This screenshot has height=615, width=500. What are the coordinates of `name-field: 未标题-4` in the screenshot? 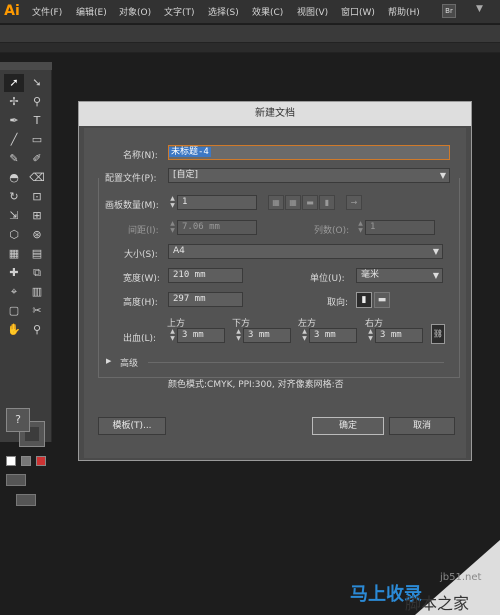 It's located at (309, 152).